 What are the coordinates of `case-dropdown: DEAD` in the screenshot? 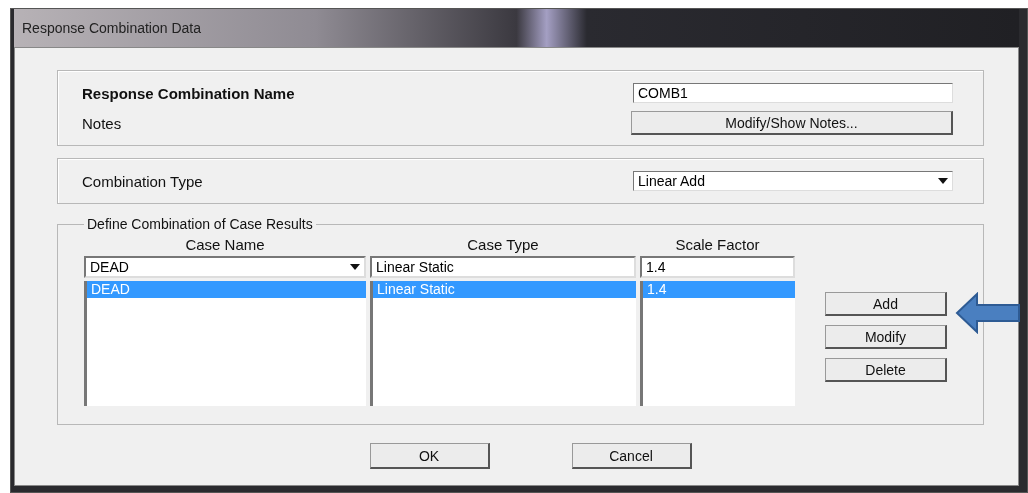 It's located at (225, 267).